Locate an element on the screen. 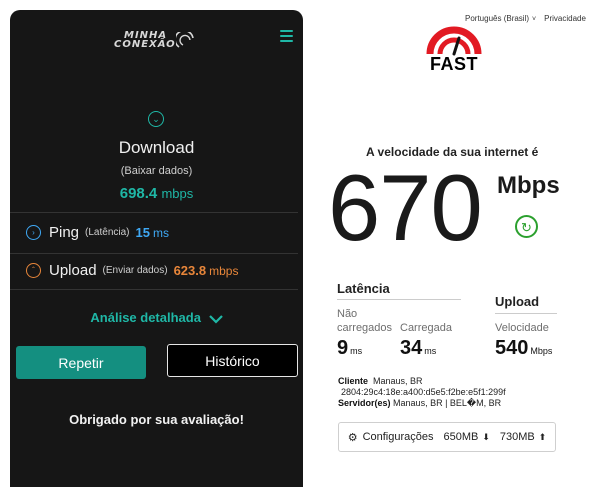 Image resolution: width=590 pixels, height=487 pixels. signal-swoosh-icon is located at coordinates (185, 40).